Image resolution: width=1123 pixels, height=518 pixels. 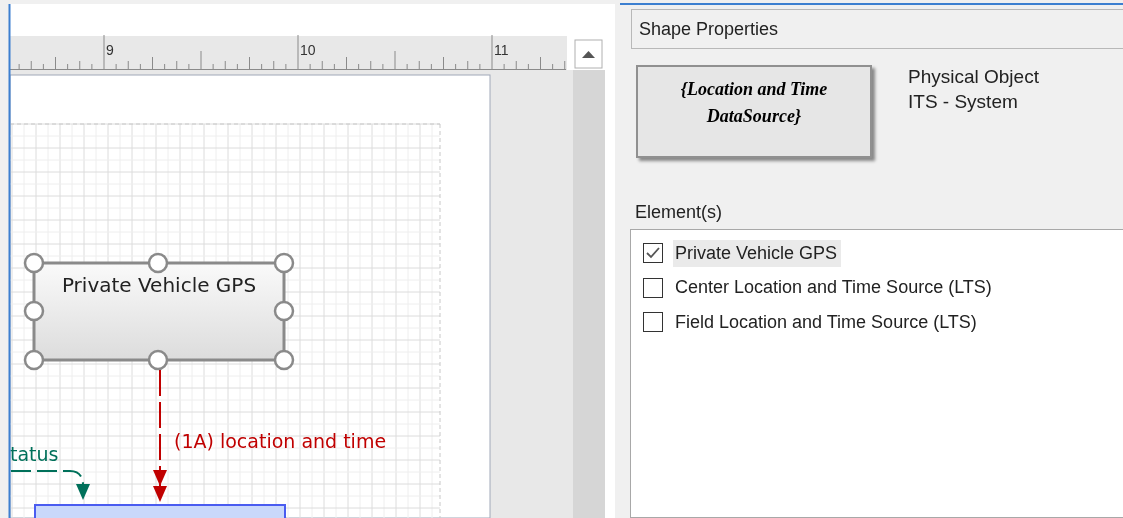 What do you see at coordinates (679, 212) in the screenshot?
I see `elements-label: Element(s)` at bounding box center [679, 212].